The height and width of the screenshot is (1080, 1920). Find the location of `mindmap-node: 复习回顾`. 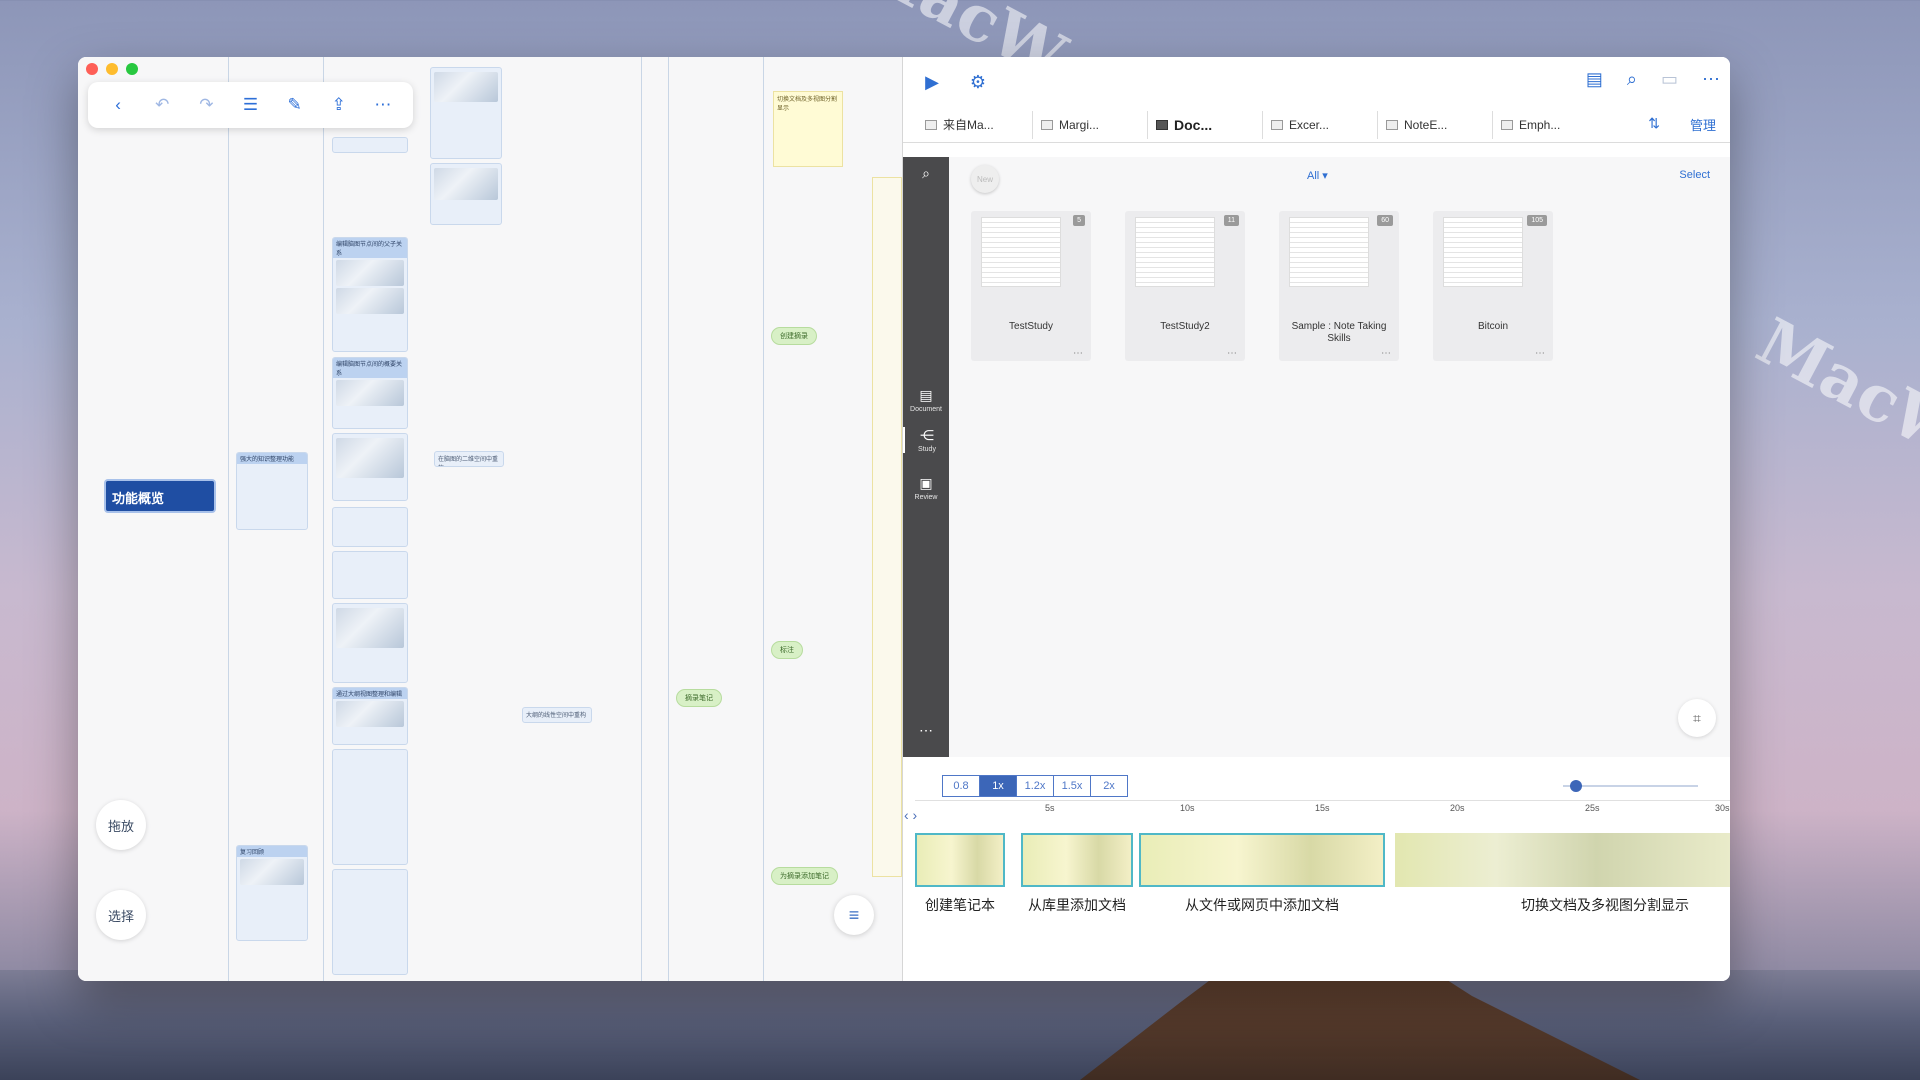

mindmap-node: 复习回顾 is located at coordinates (272, 893).